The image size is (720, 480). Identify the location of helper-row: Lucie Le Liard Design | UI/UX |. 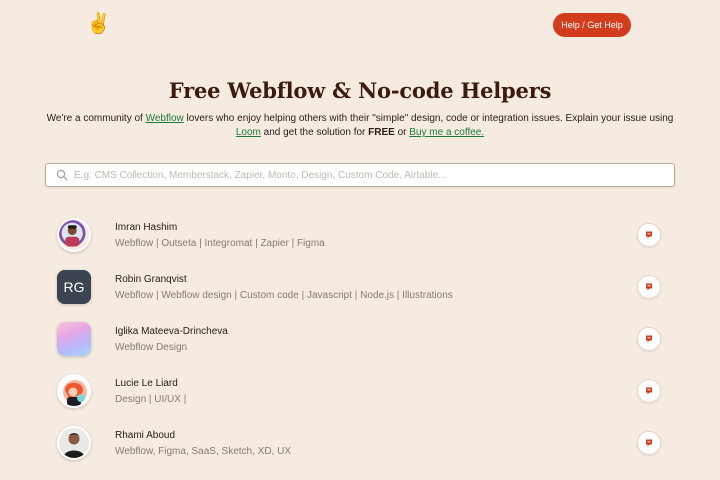
(360, 392).